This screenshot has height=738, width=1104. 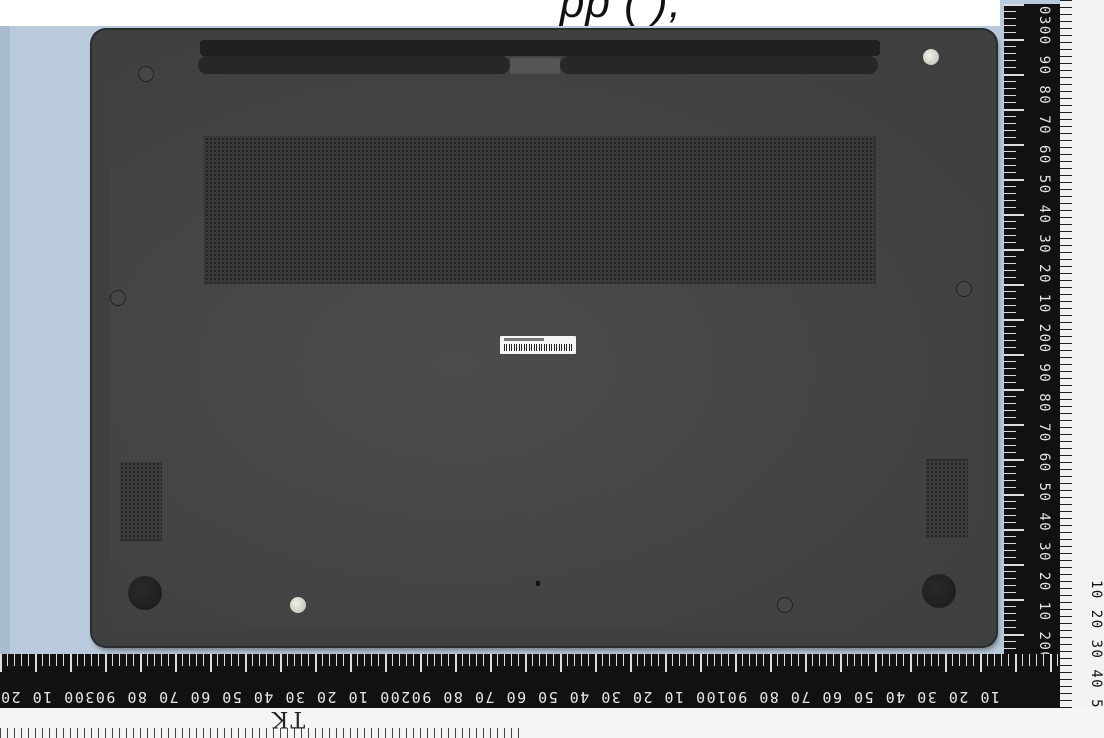 What do you see at coordinates (141, 502) in the screenshot?
I see `speaker-left` at bounding box center [141, 502].